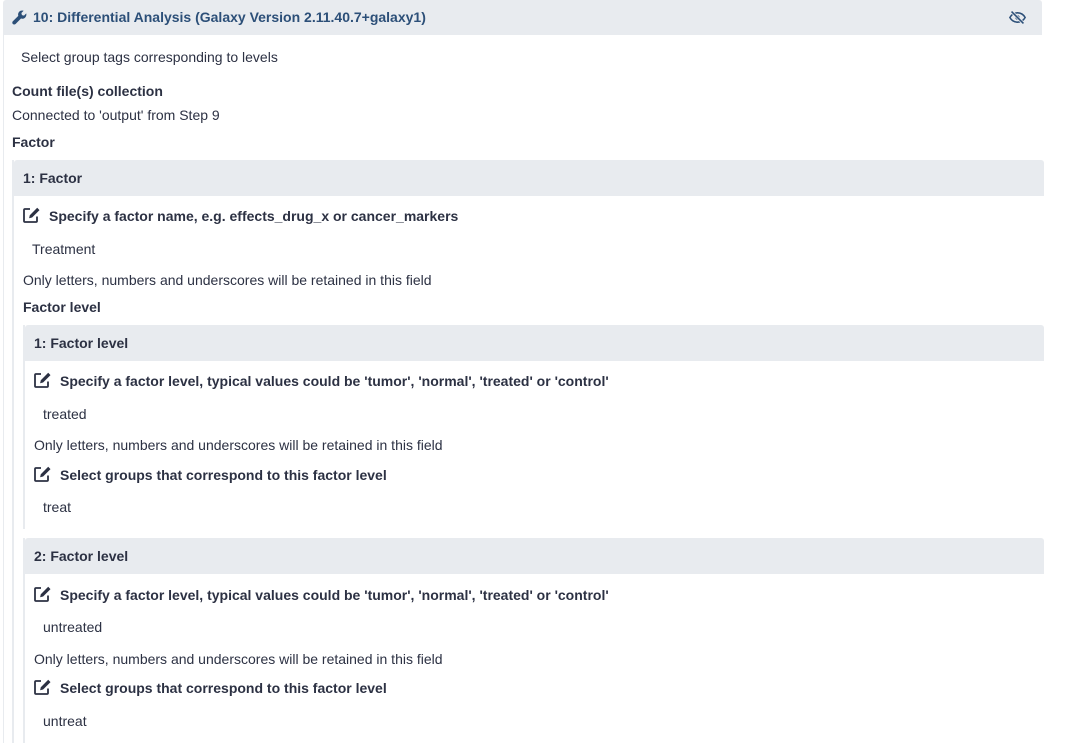 This screenshot has width=1065, height=743. I want to click on factor-repeat-title: 1: Factor, so click(529, 178).